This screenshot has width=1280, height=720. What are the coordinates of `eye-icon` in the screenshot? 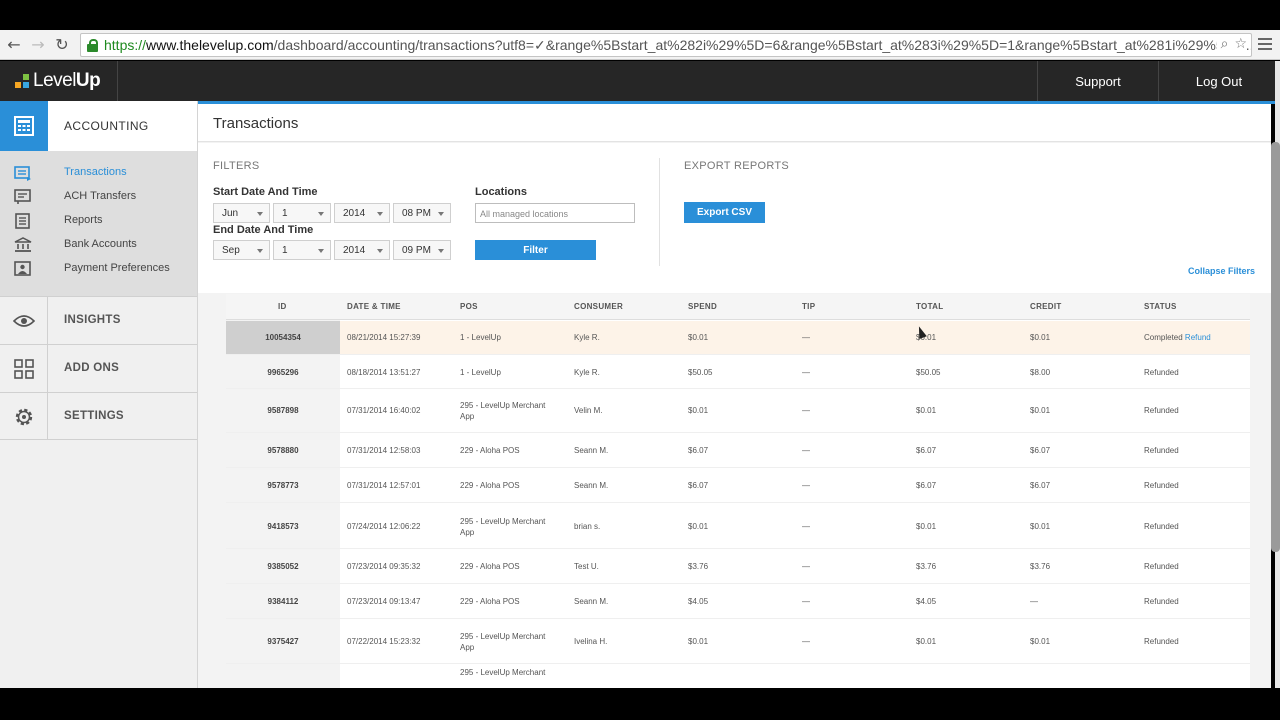 It's located at (24, 320).